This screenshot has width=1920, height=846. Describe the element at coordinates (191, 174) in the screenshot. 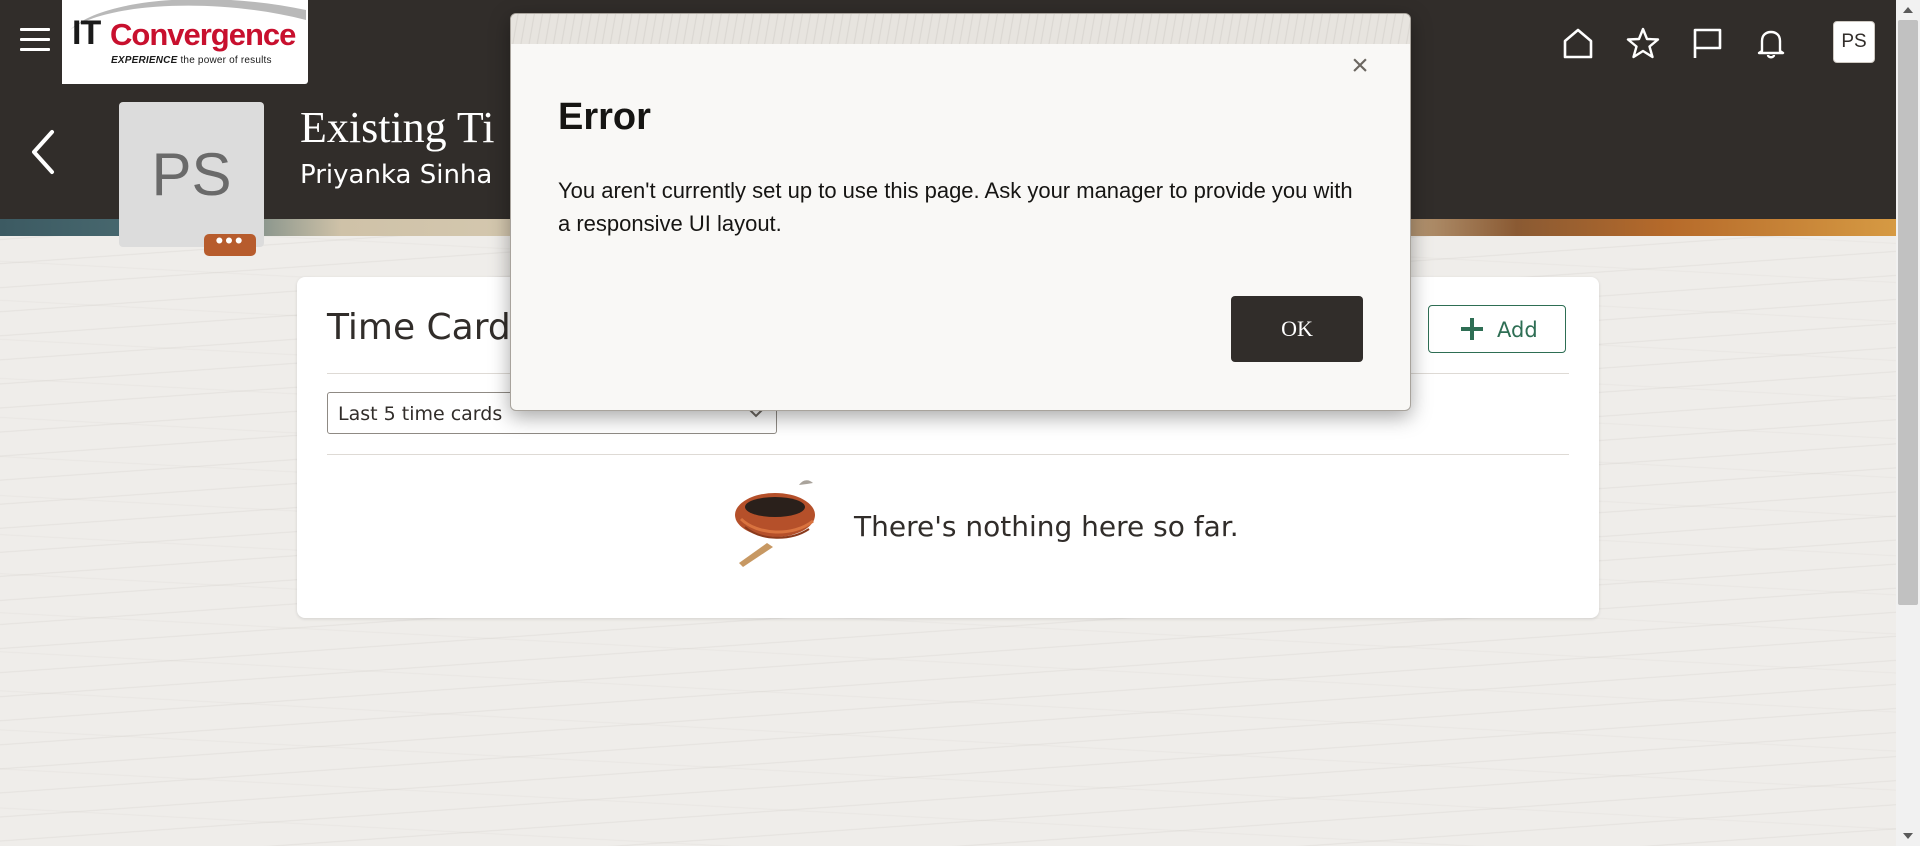

I see `avatar: PS` at that location.